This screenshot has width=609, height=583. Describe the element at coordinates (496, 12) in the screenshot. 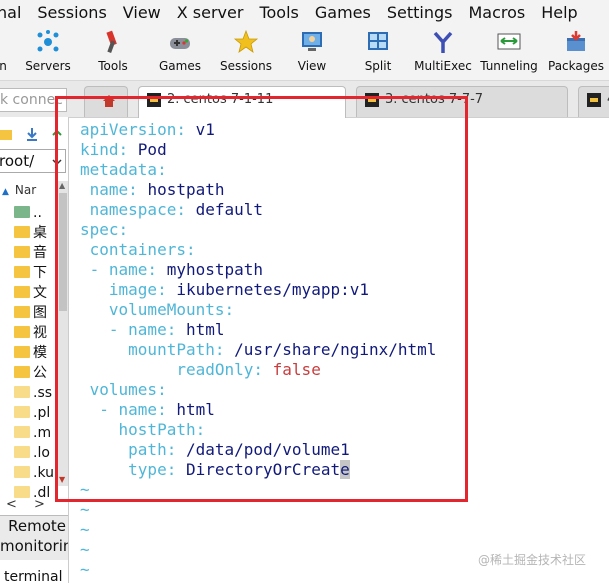

I see `menu-item-macros: Macros` at that location.